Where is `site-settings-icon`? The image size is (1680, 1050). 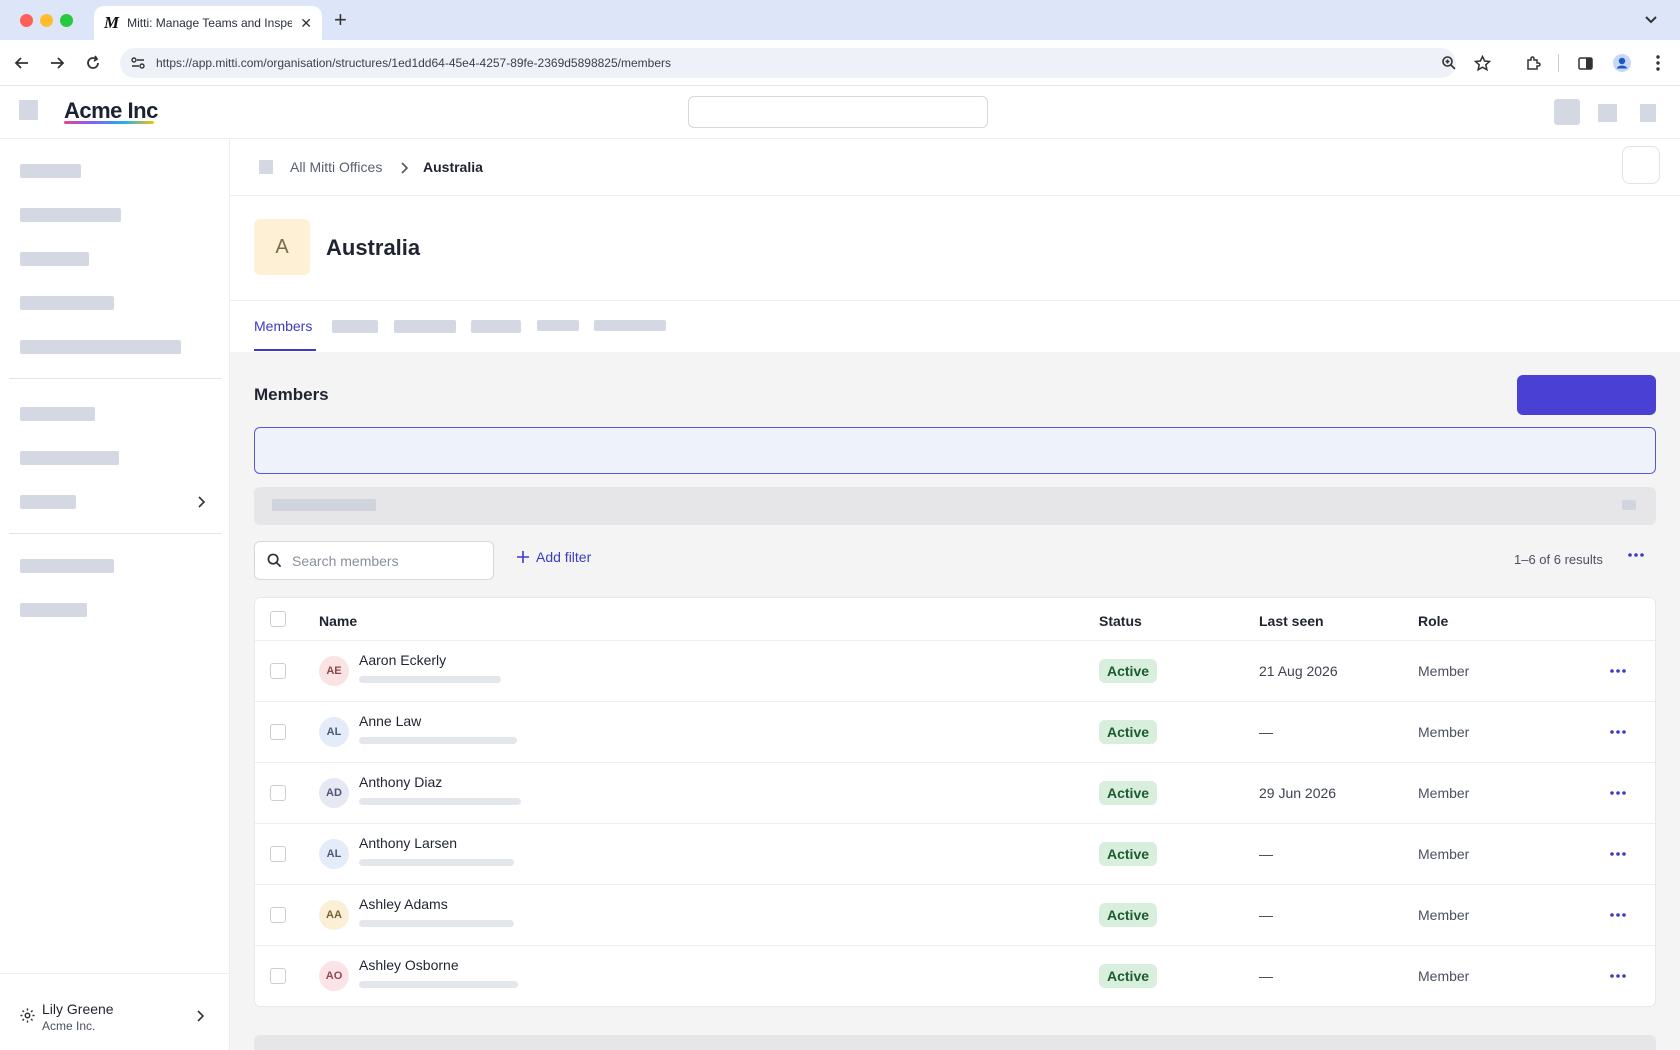
site-settings-icon is located at coordinates (138, 63).